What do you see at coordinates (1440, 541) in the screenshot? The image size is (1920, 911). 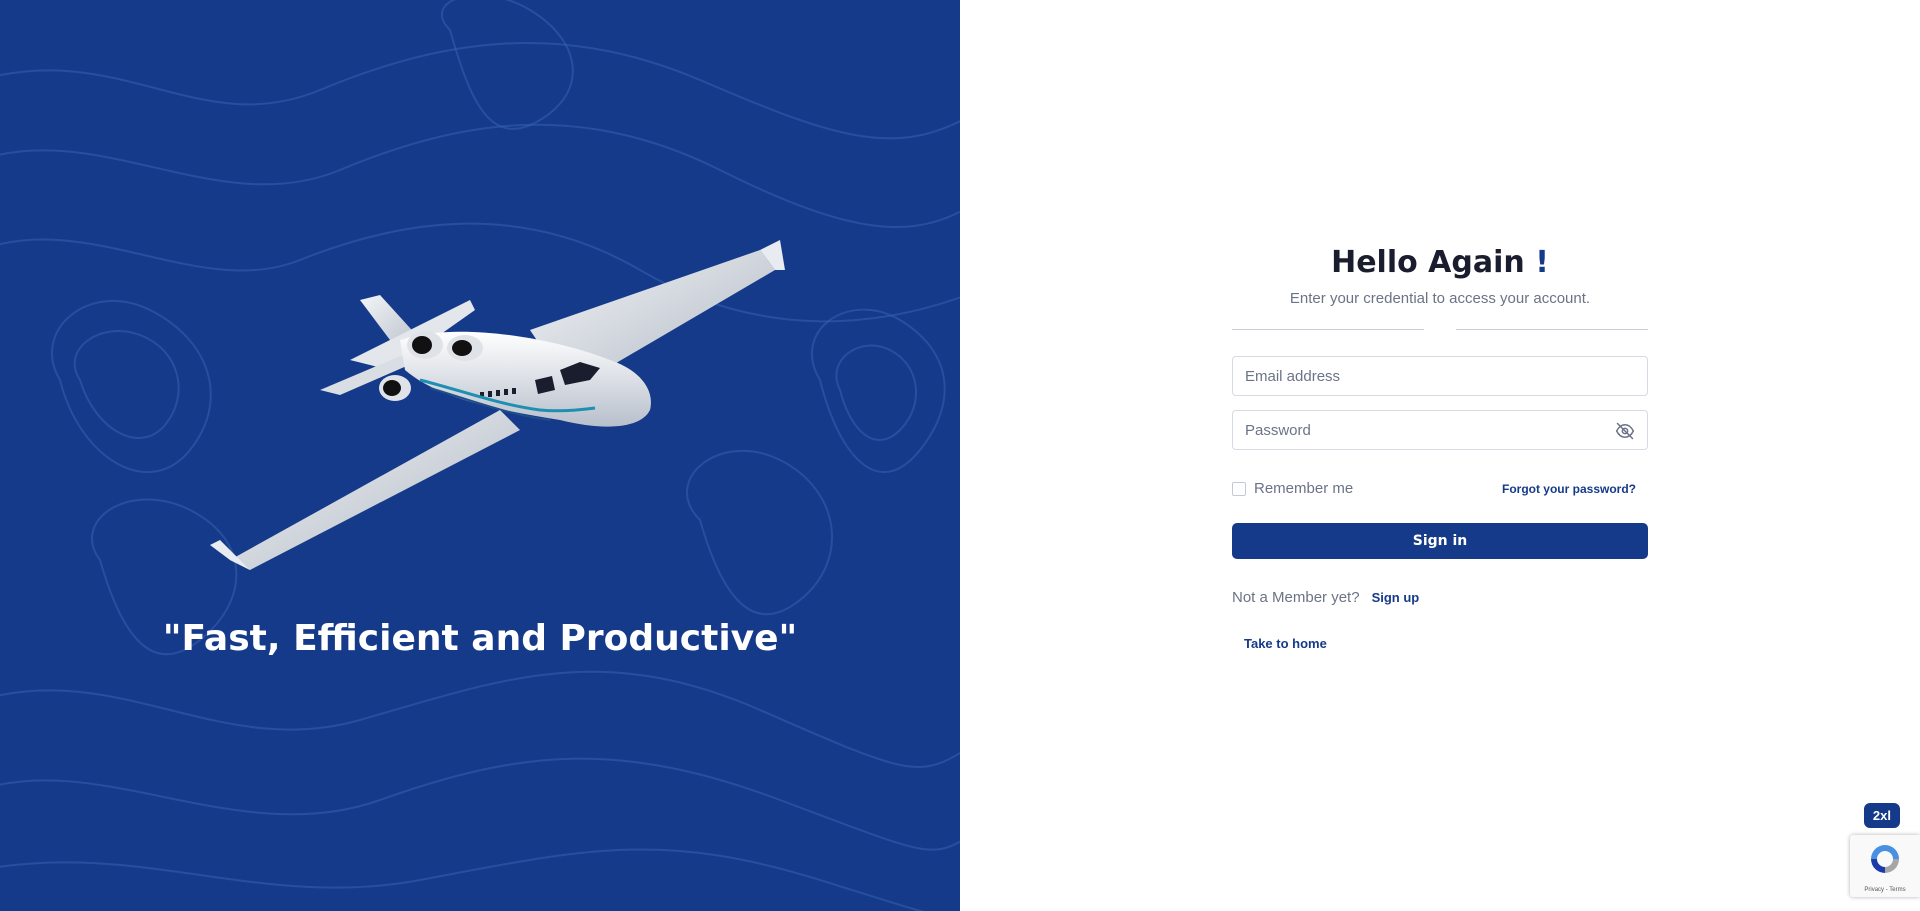 I see `sign-in-button: Sign in` at bounding box center [1440, 541].